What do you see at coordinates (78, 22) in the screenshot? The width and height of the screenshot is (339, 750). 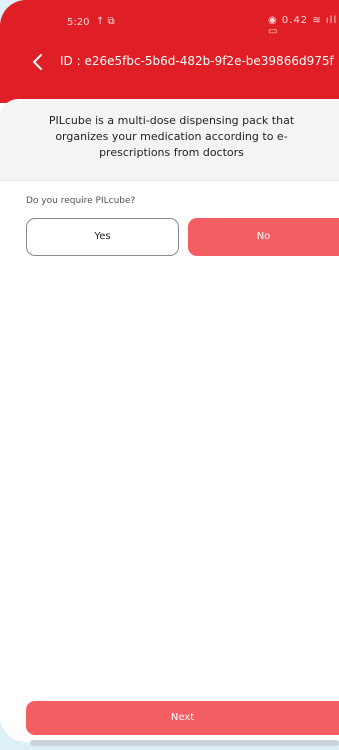 I see `status-time: 5:20` at bounding box center [78, 22].